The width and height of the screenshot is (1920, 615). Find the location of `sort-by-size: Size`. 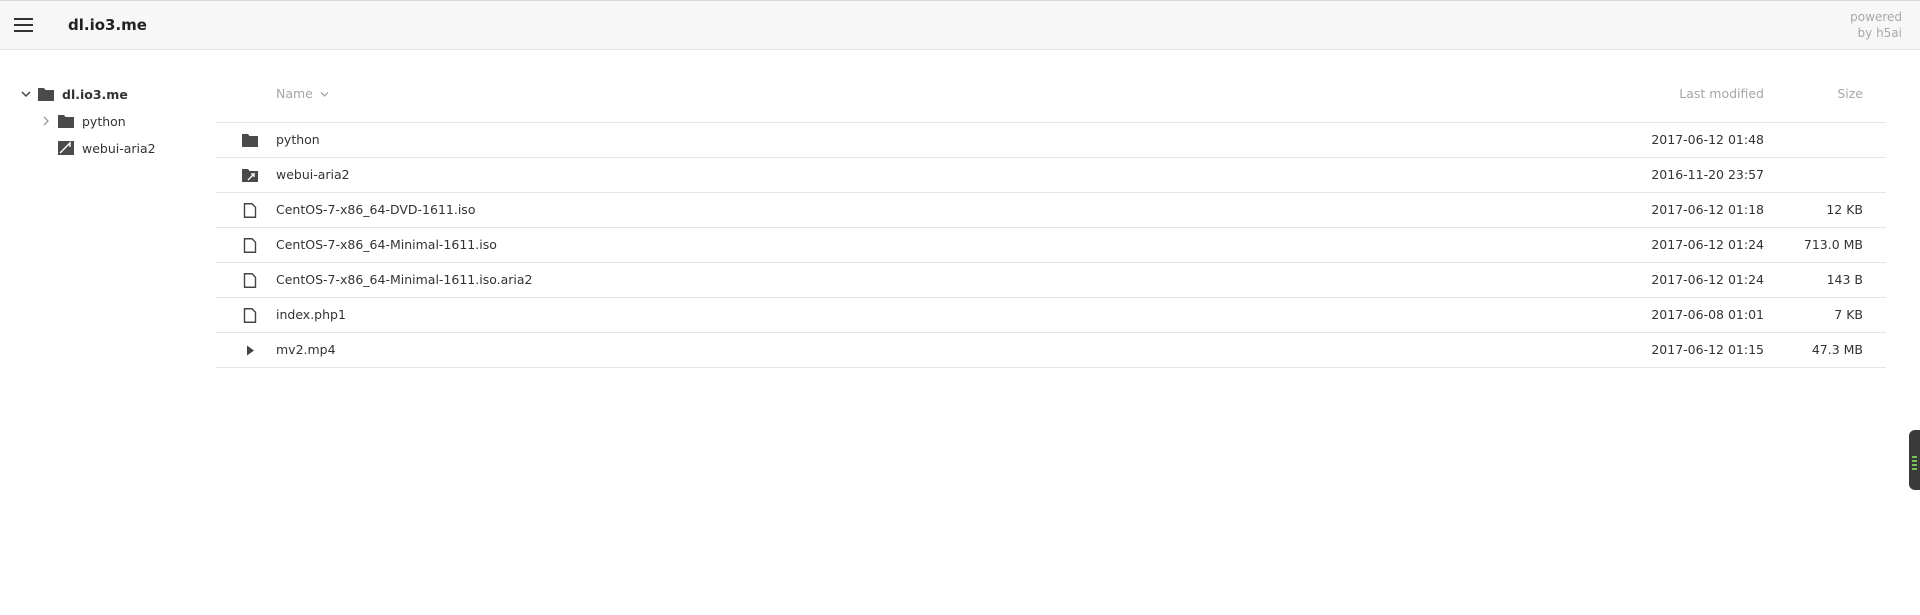

sort-by-size: Size is located at coordinates (1850, 93).